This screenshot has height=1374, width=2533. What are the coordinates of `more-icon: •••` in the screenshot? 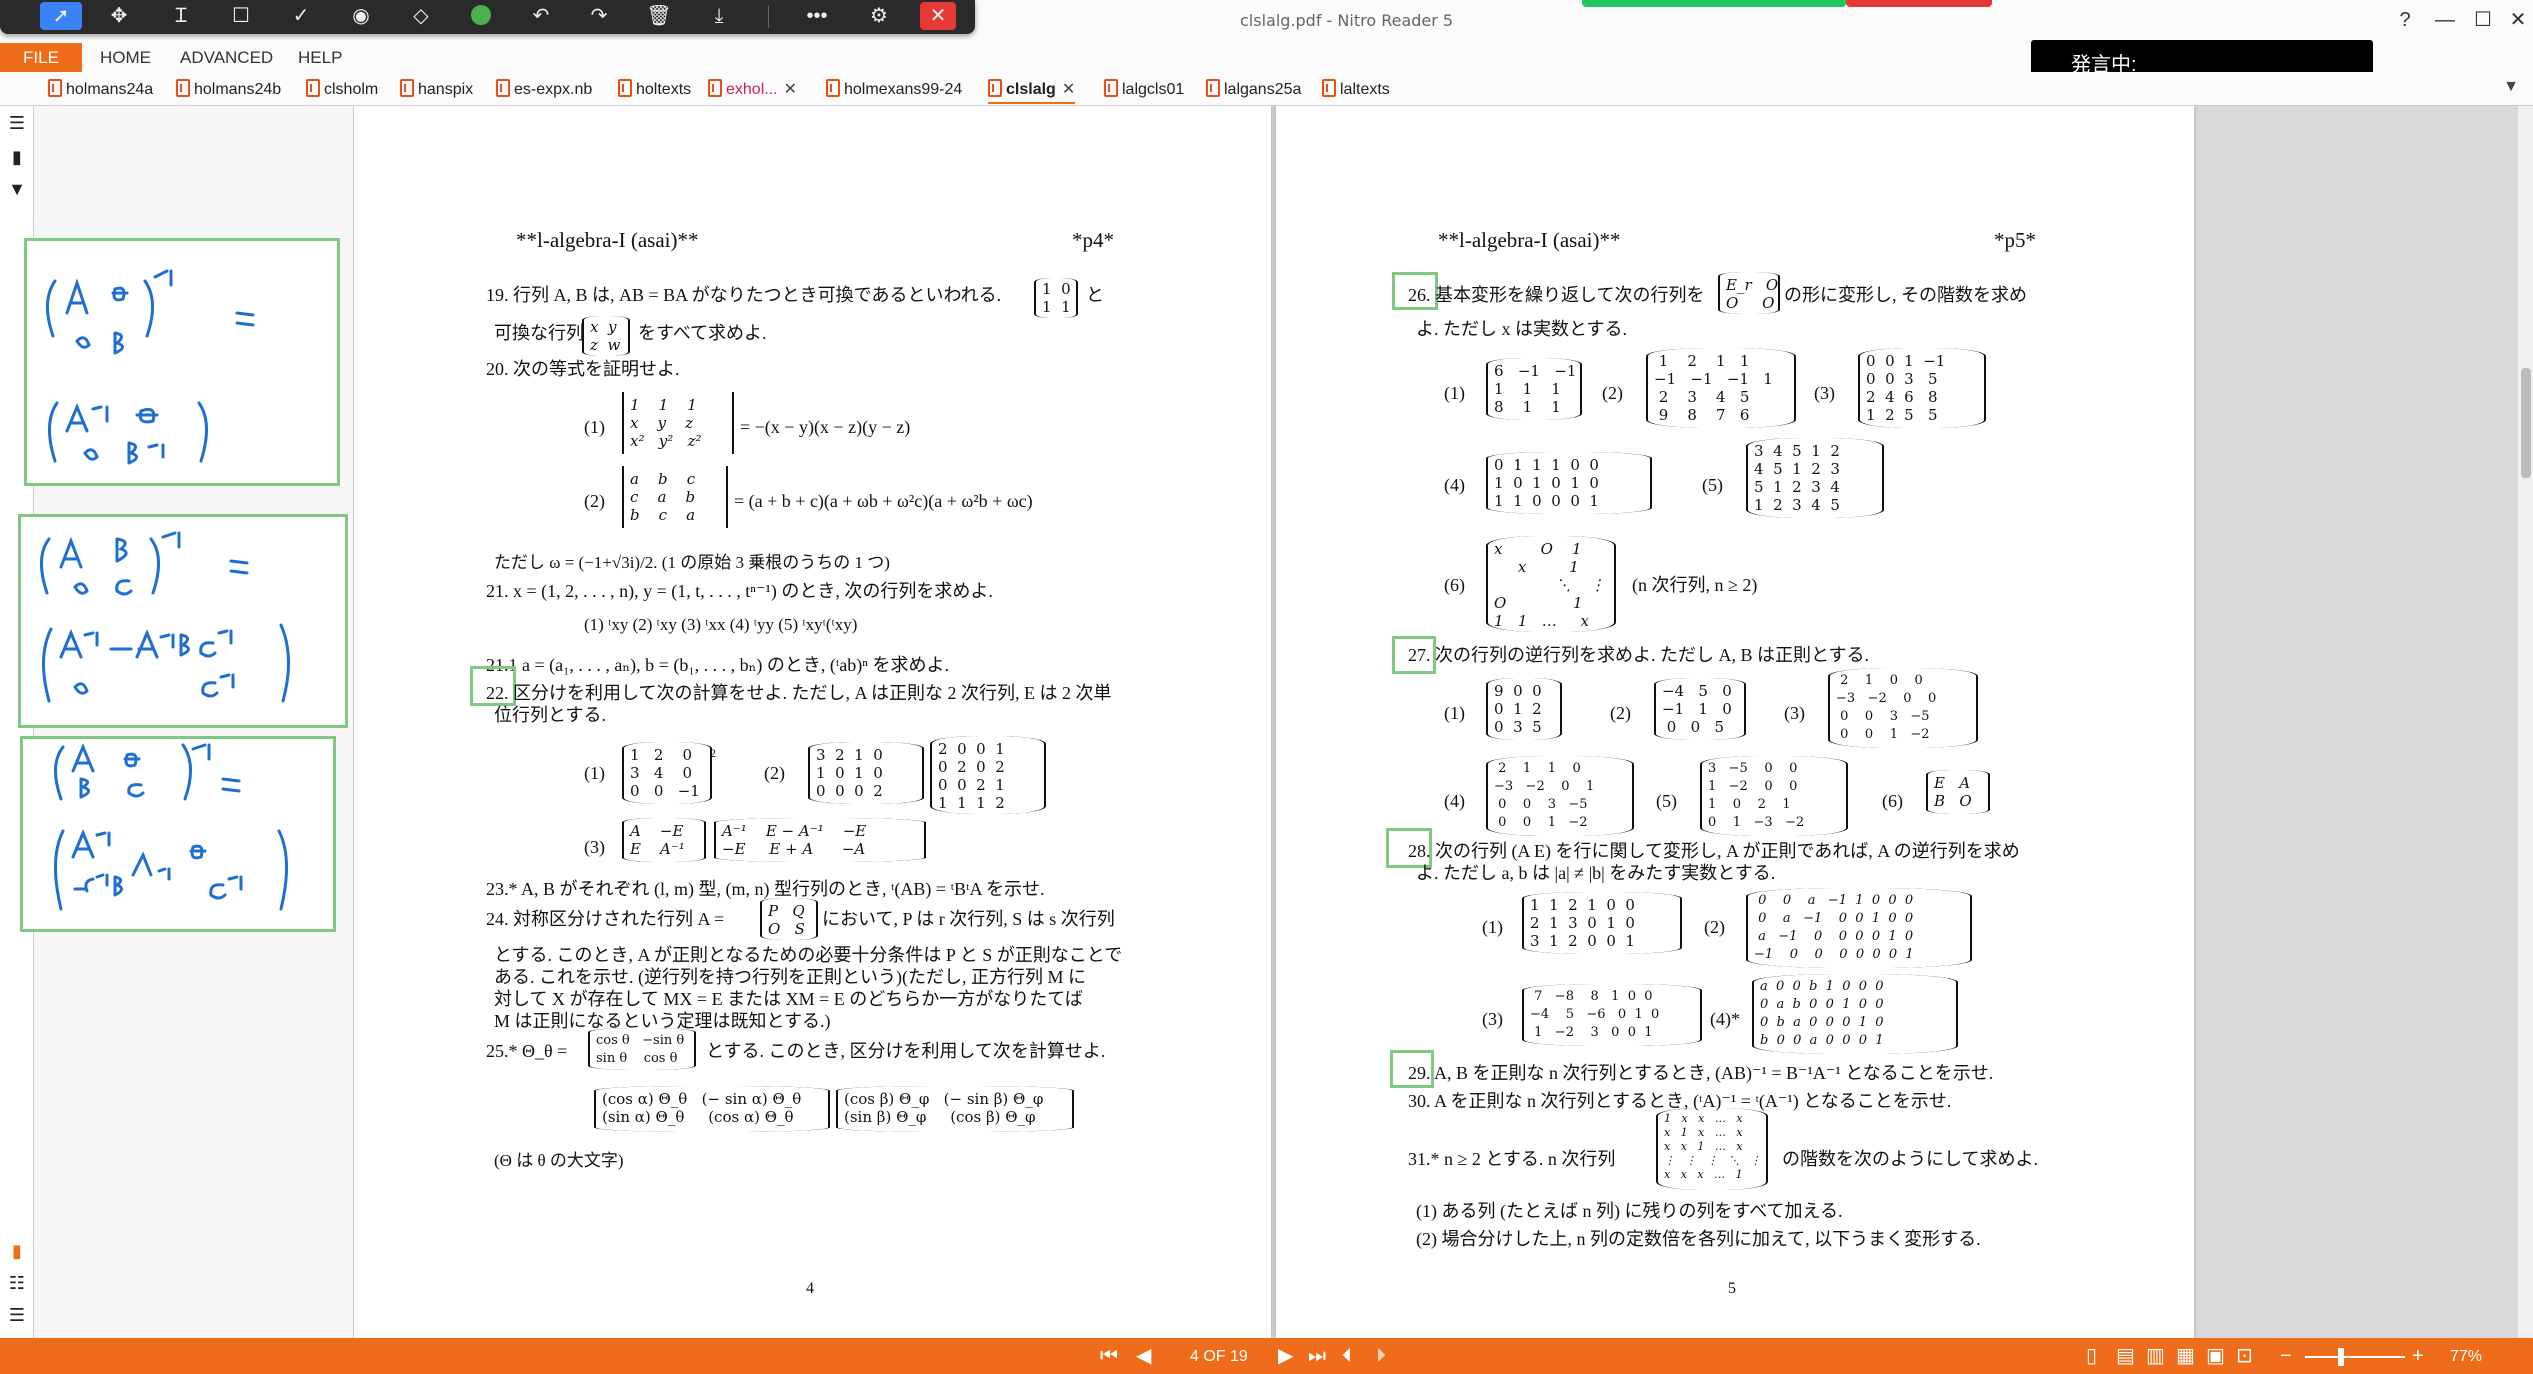 It's located at (817, 16).